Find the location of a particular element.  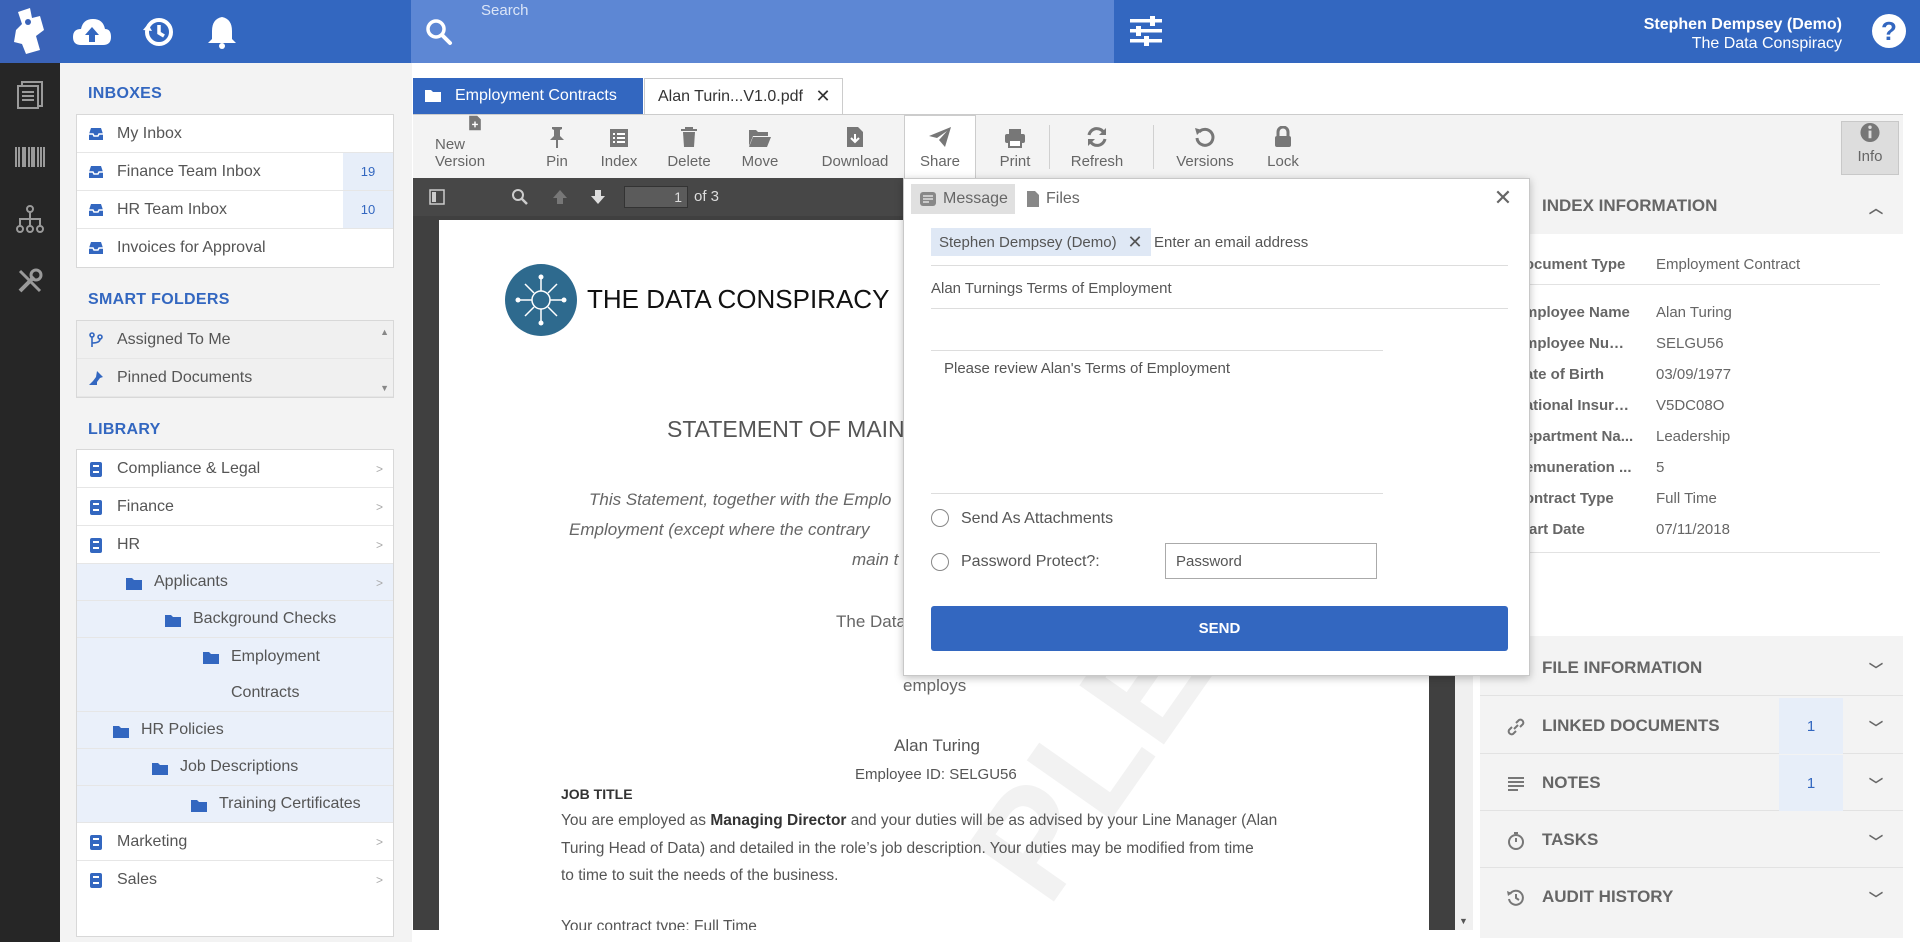

new-version-button: New Version is located at coordinates (475, 147).